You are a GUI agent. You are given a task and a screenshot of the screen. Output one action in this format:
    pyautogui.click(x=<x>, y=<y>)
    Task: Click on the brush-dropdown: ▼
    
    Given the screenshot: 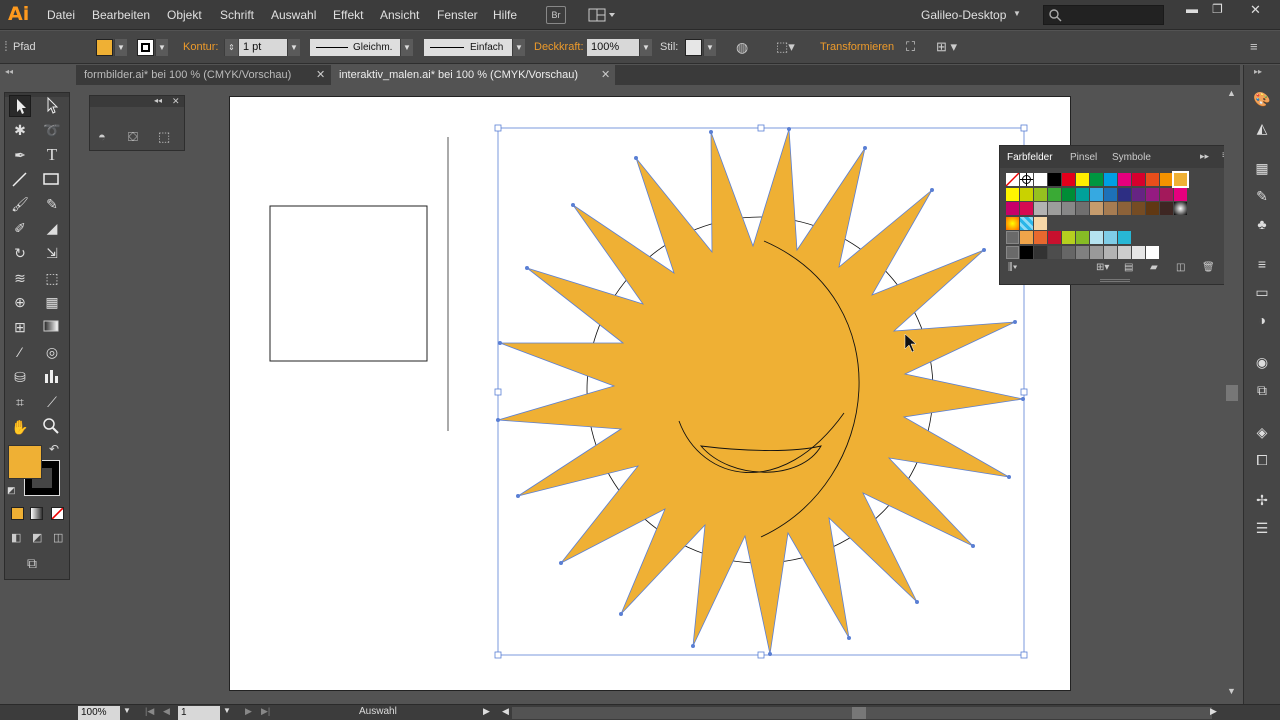 What is the action you would take?
    pyautogui.click(x=518, y=47)
    